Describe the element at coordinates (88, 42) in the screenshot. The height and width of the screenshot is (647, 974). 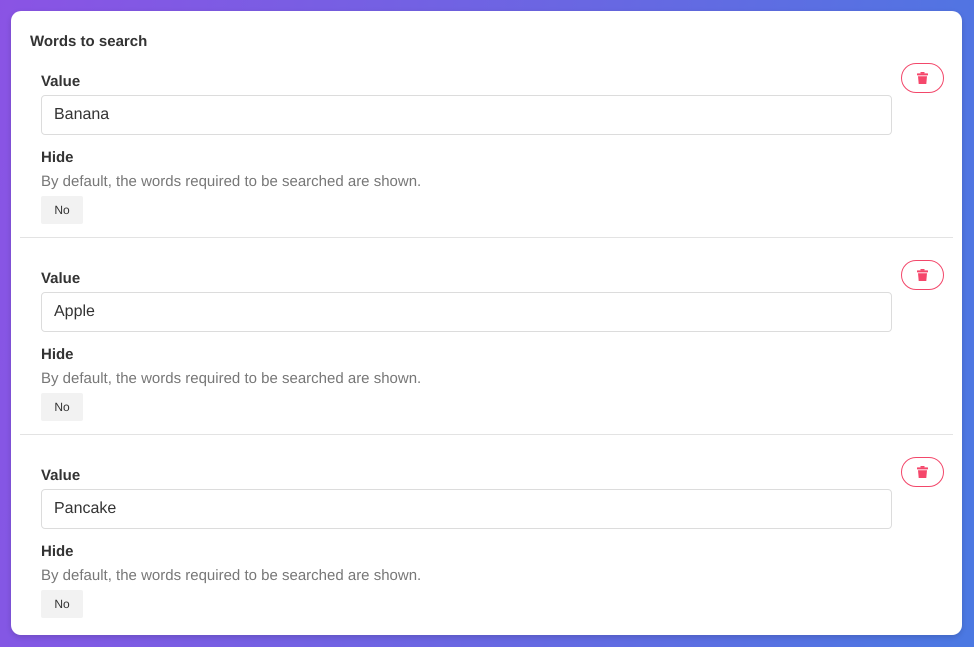
I see `section-title: Words to search` at that location.